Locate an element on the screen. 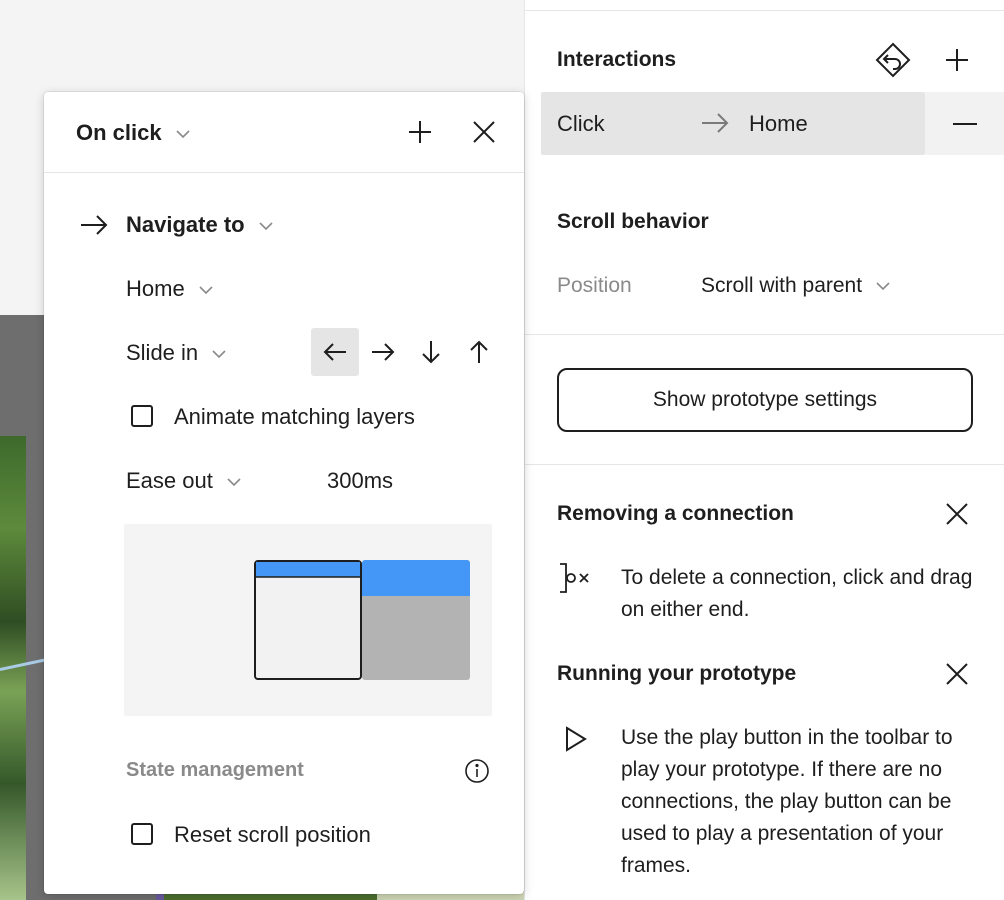  scroll-behavior-title: Scroll behavior is located at coordinates (633, 221).